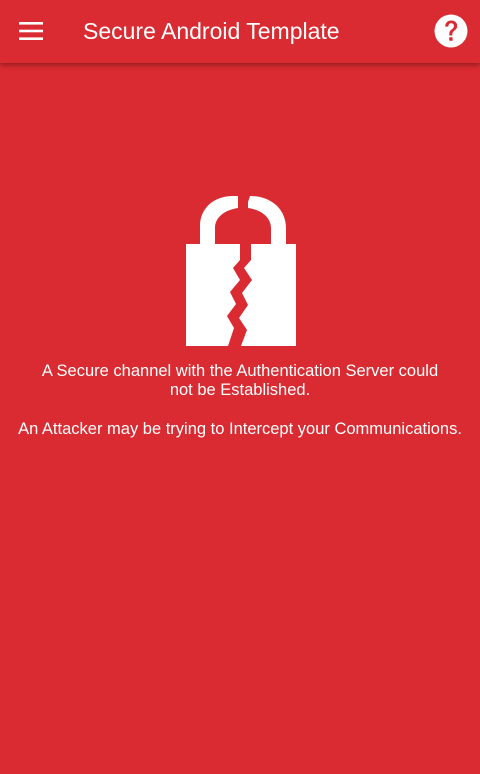 The height and width of the screenshot is (774, 480). I want to click on menu-button, so click(31, 31).